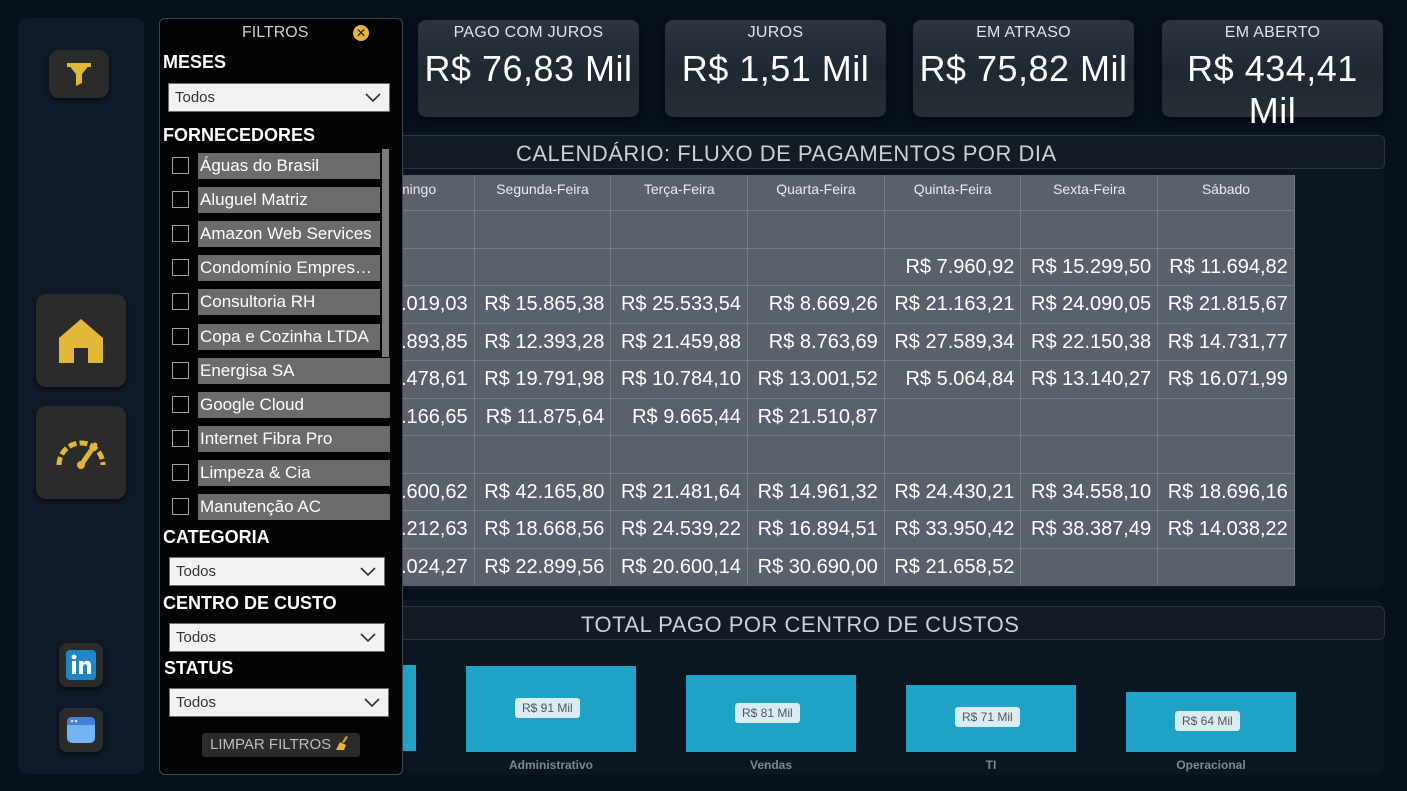 The image size is (1407, 791). I want to click on vendor-name: Google Cloud, so click(294, 404).